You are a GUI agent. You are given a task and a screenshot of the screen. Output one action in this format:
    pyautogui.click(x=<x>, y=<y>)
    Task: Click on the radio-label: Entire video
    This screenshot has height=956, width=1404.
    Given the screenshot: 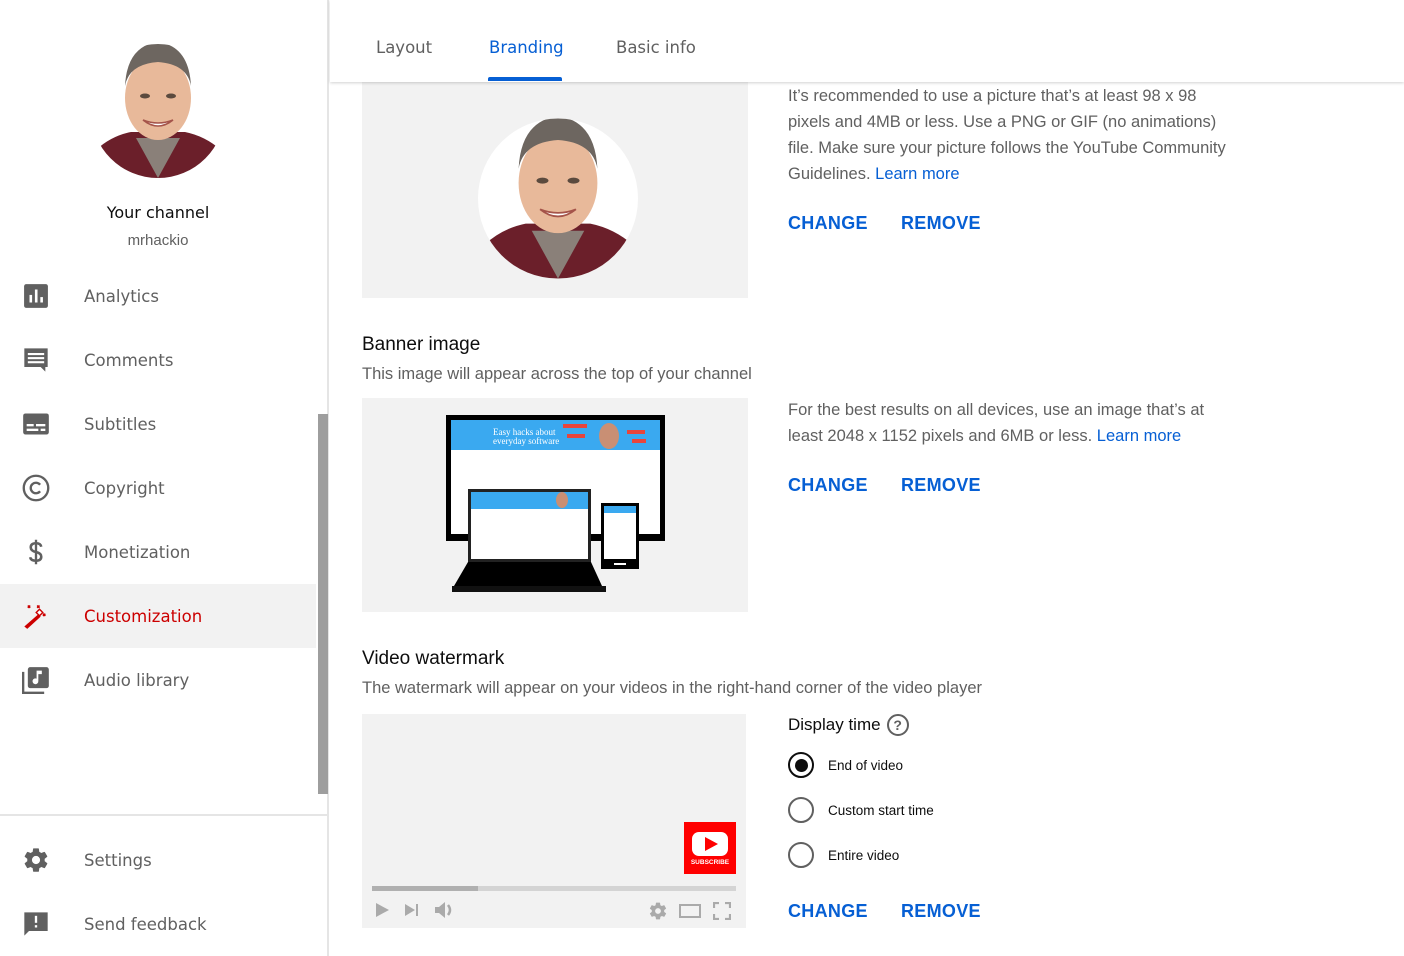 What is the action you would take?
    pyautogui.click(x=864, y=855)
    